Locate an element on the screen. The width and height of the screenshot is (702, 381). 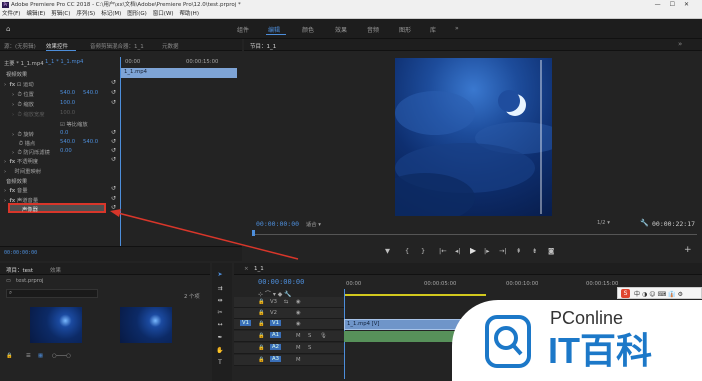
scale-row: › ⏱ 缩放 is located at coordinates (23, 104).